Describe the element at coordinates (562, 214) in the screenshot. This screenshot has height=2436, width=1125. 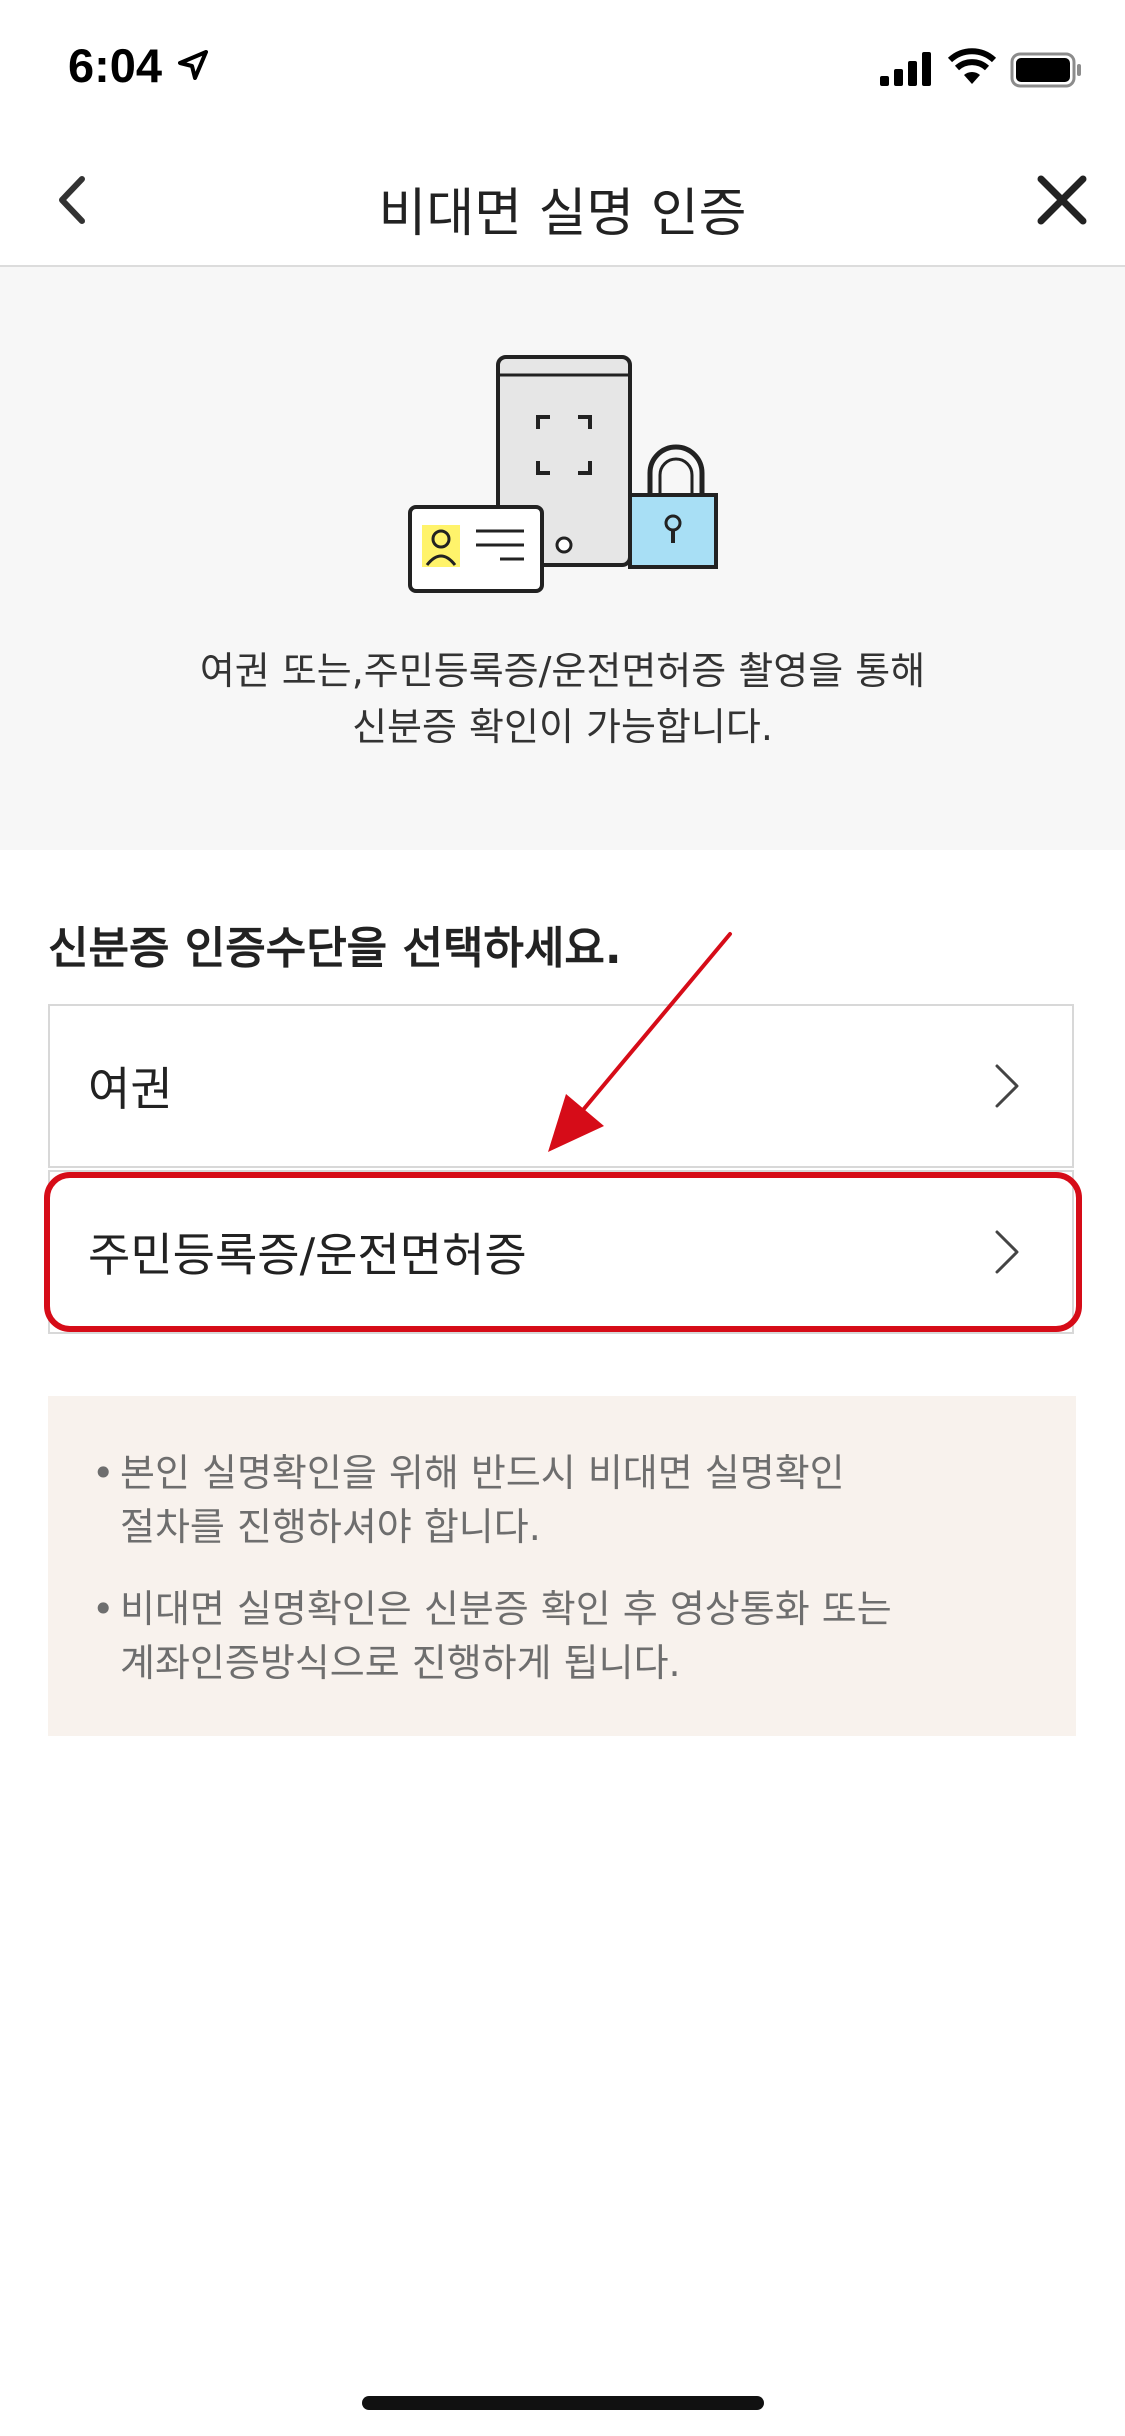
I see `page-title: 비대면 실명 인증` at that location.